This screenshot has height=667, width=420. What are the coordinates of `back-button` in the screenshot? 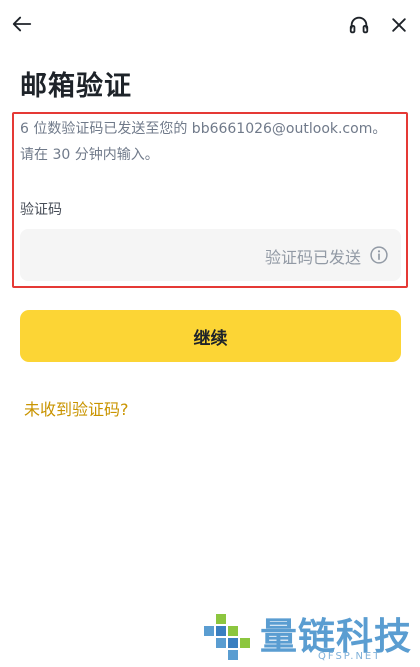 It's located at (22, 24).